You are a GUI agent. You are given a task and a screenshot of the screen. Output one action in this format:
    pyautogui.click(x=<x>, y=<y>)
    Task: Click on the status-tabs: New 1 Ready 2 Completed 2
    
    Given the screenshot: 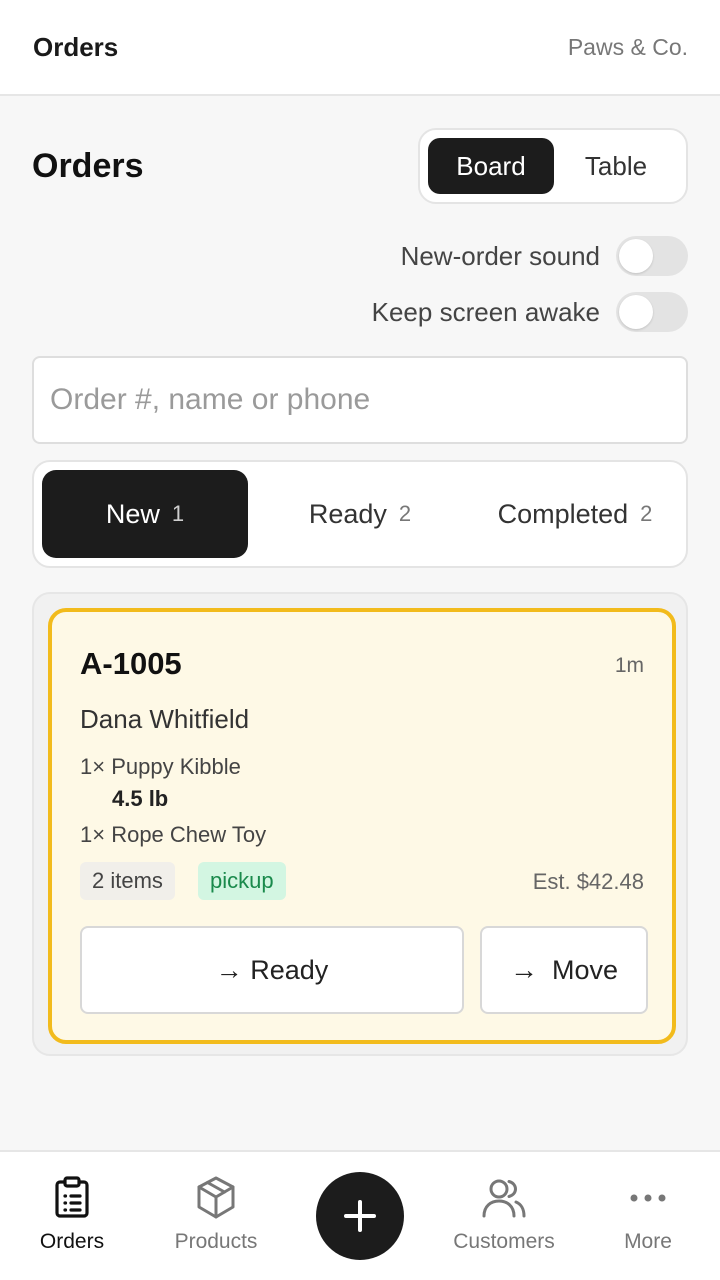 What is the action you would take?
    pyautogui.click(x=360, y=514)
    